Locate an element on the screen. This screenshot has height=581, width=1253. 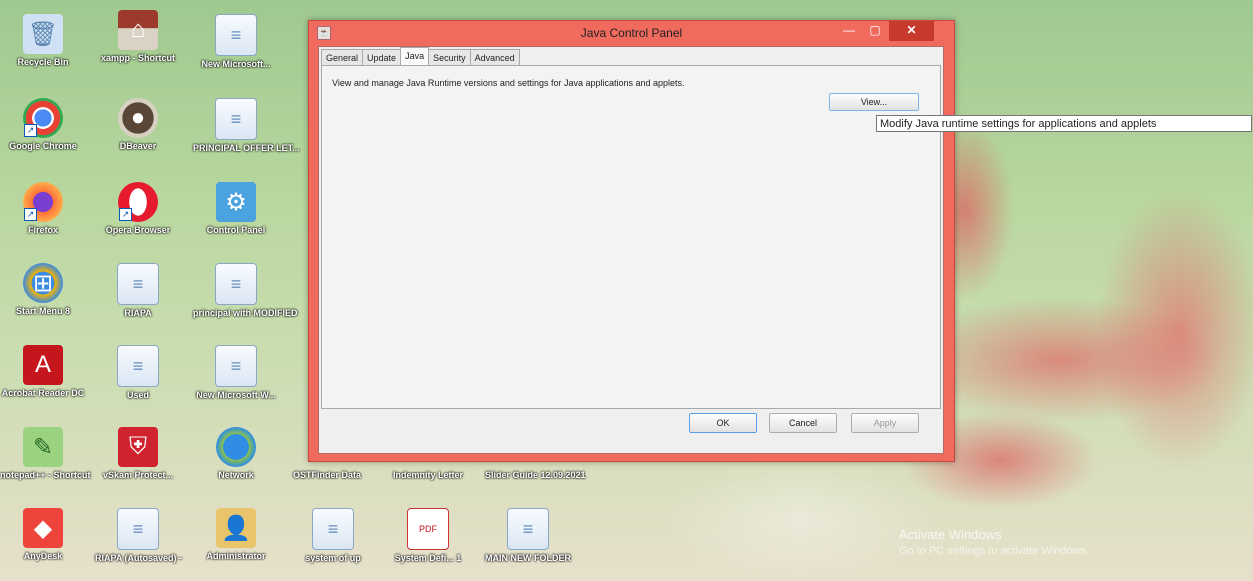
desktop-icon-label: Google Chrome is located at coordinates (43, 146).